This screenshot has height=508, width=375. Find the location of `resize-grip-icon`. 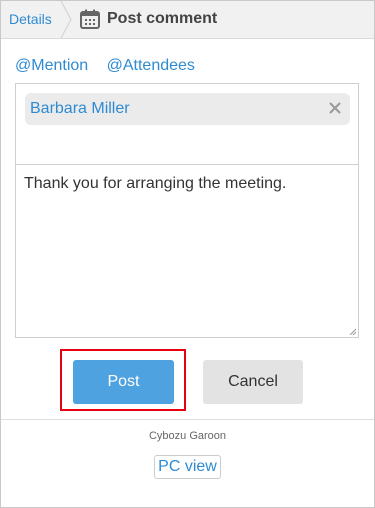

resize-grip-icon is located at coordinates (352, 331).